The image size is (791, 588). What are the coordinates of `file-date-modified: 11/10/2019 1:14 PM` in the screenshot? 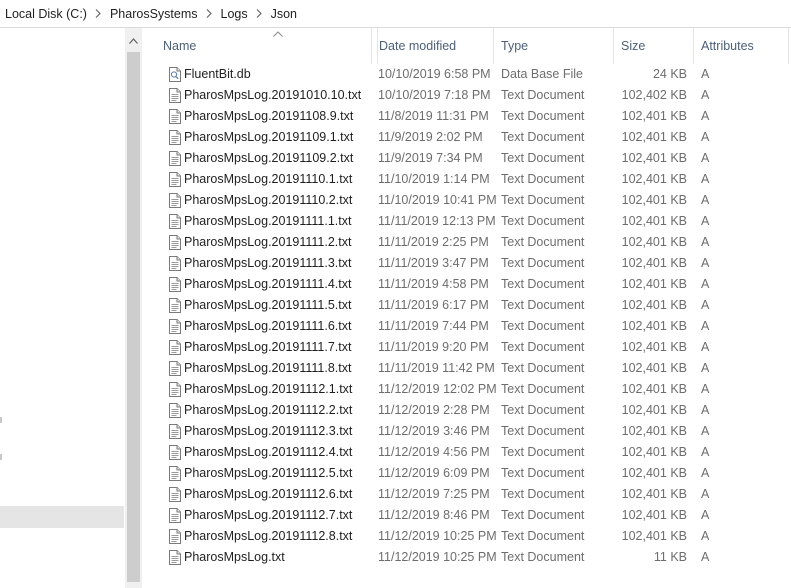 It's located at (434, 179).